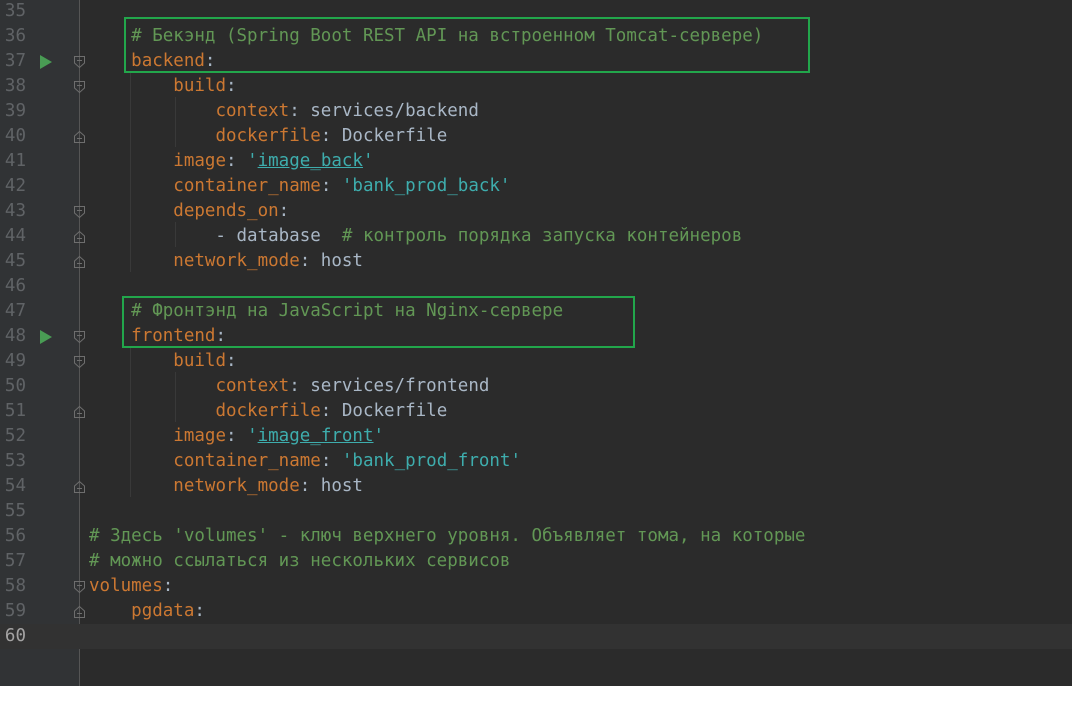 The image size is (1072, 702). Describe the element at coordinates (536, 461) in the screenshot. I see `code-line: 53 container_name: 'bank_prod_front'` at that location.